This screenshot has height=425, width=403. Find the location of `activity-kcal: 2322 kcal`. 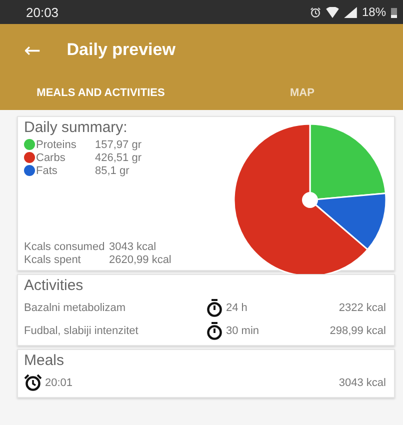

activity-kcal: 2322 kcal is located at coordinates (362, 308).